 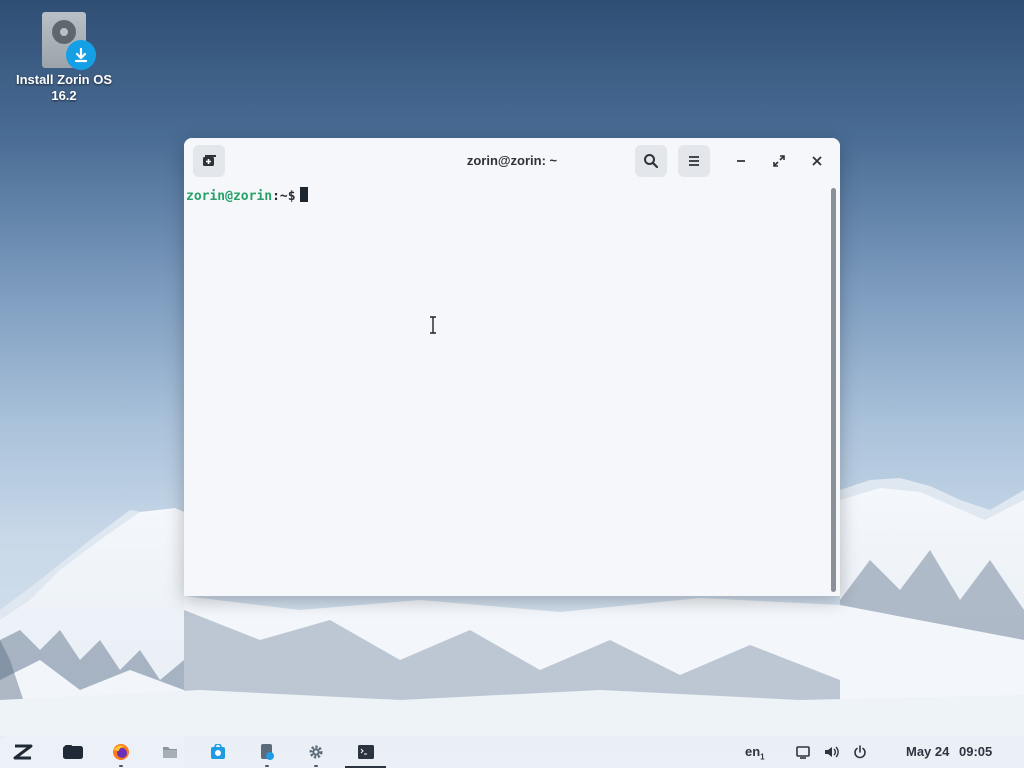 I want to click on clock-date: May 24, so click(x=928, y=751).